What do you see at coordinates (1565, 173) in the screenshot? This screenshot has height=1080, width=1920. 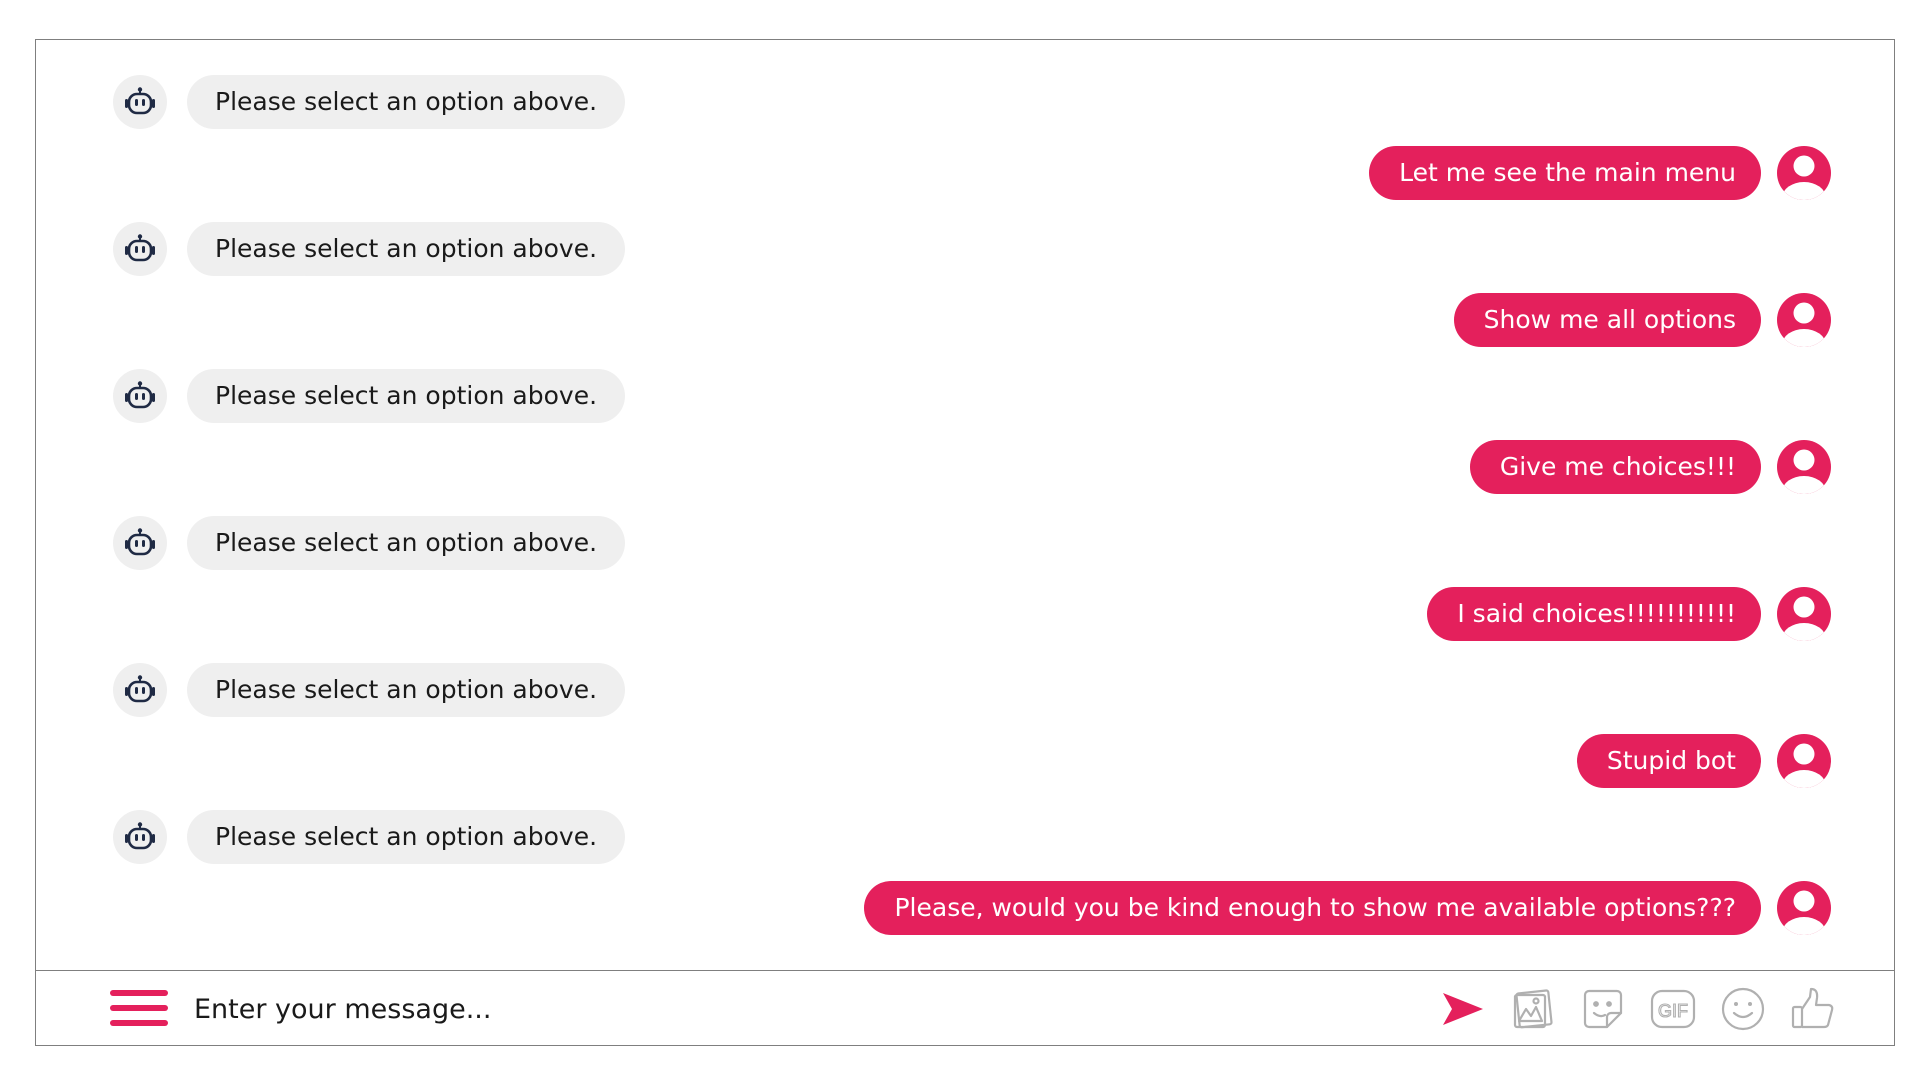 I see `user-message-text: Let me see the main menu` at bounding box center [1565, 173].